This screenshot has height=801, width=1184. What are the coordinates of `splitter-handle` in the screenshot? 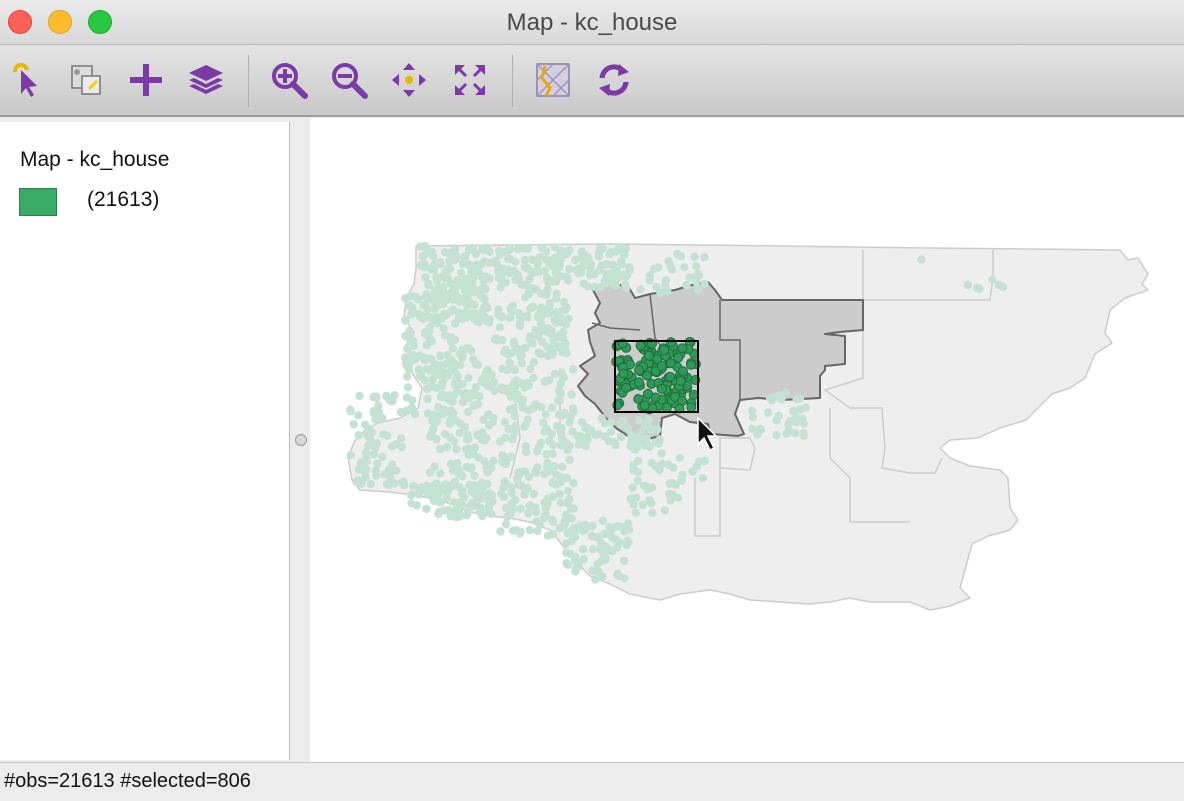 It's located at (301, 440).